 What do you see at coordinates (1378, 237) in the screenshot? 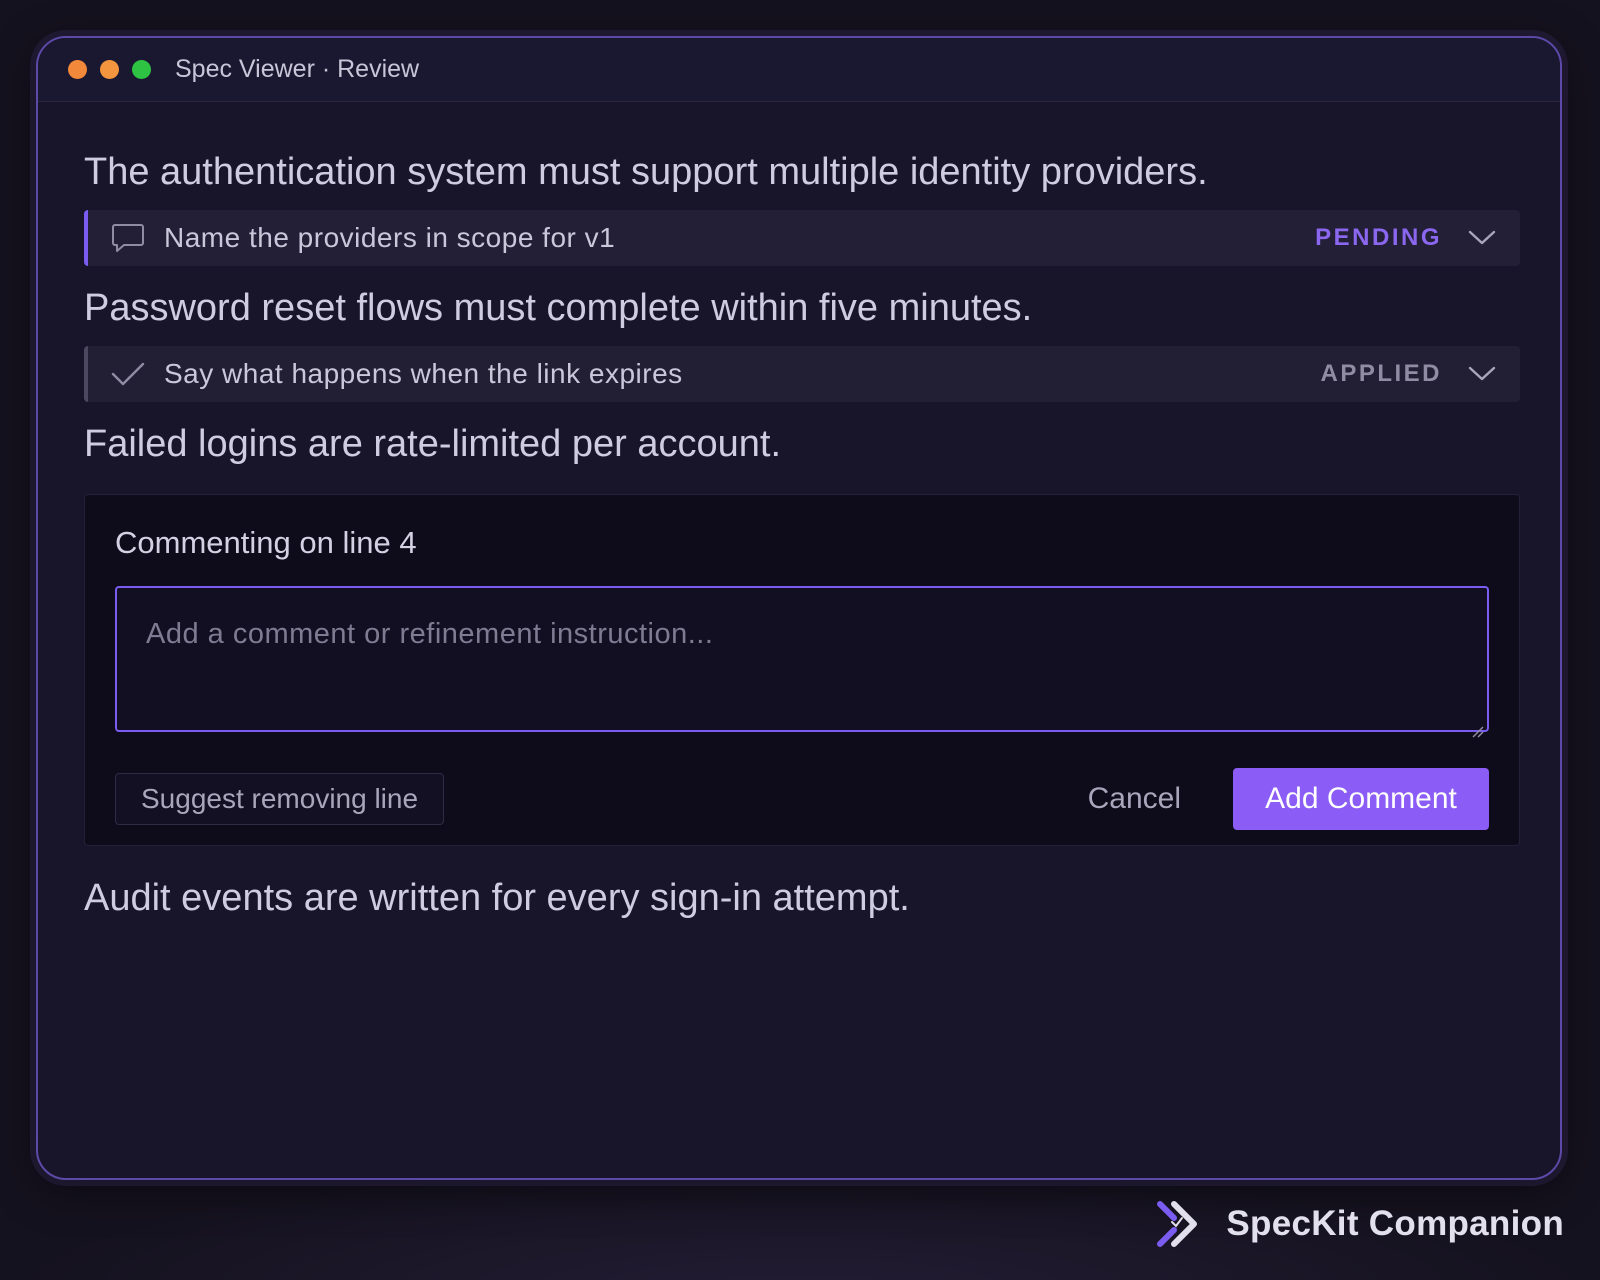
I see `status-badge-pending: PENDING` at bounding box center [1378, 237].